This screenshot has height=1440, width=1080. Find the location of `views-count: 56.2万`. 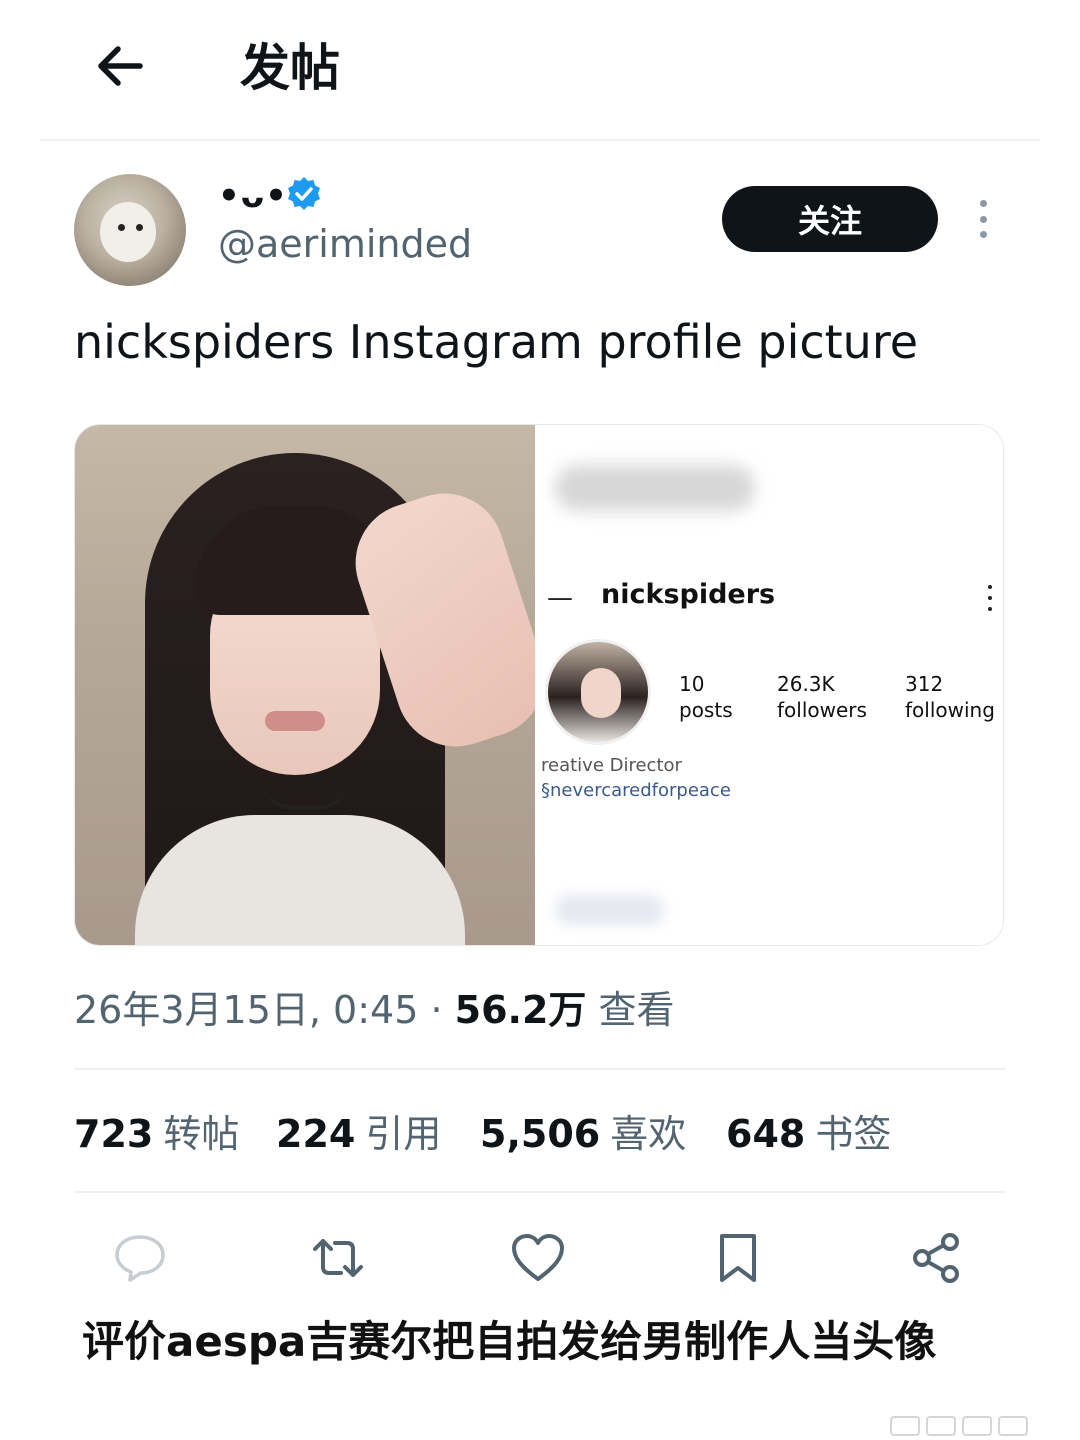

views-count: 56.2万 is located at coordinates (520, 1010).